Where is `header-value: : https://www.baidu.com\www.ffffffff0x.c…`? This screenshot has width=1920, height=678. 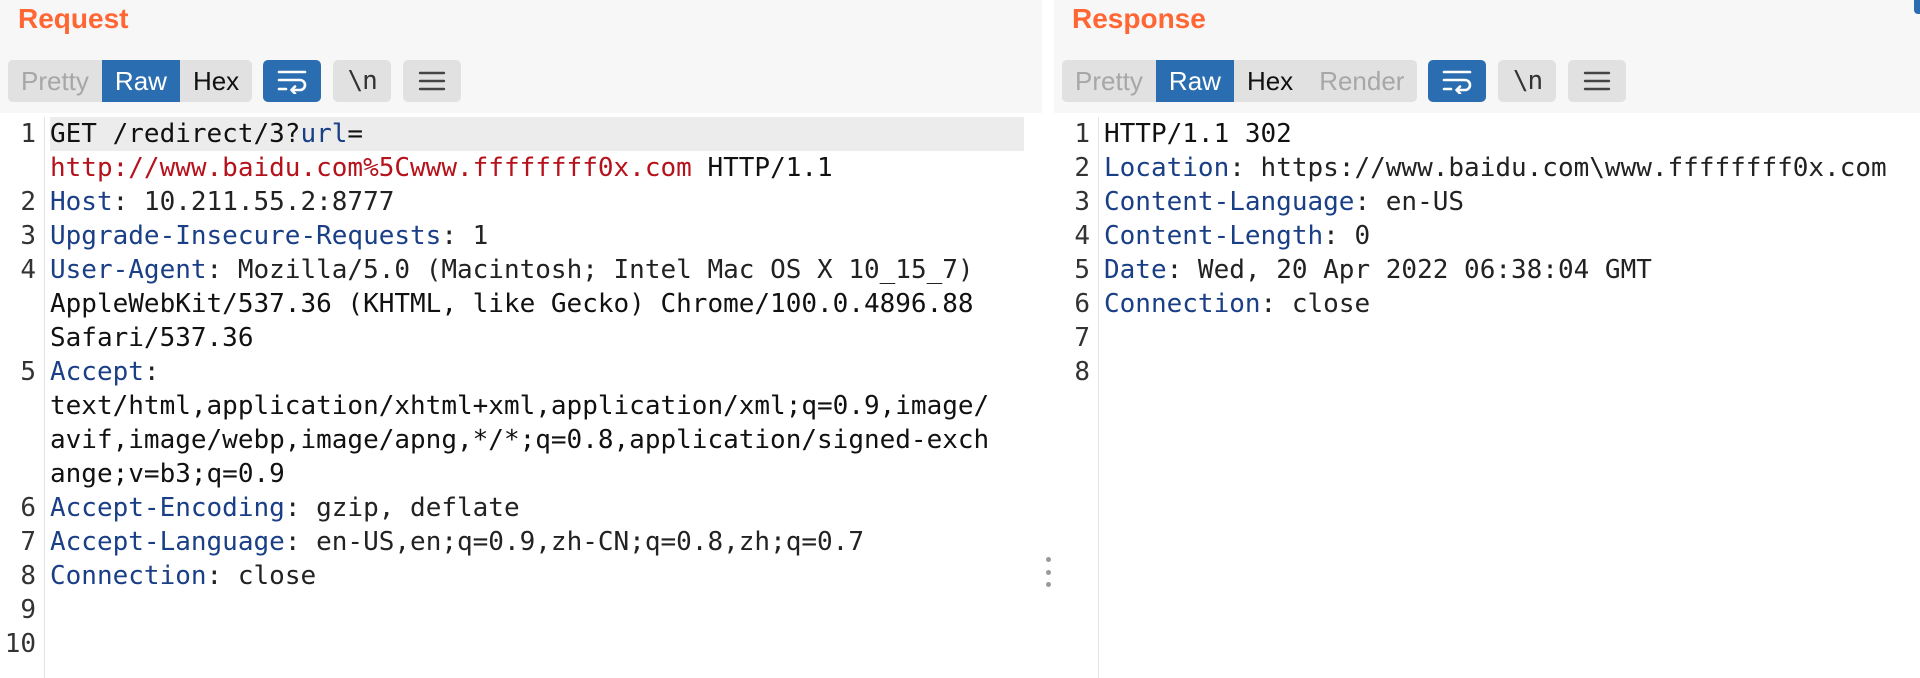
header-value: : https://www.baidu.com\www.ffffffff0x.c… is located at coordinates (1558, 168).